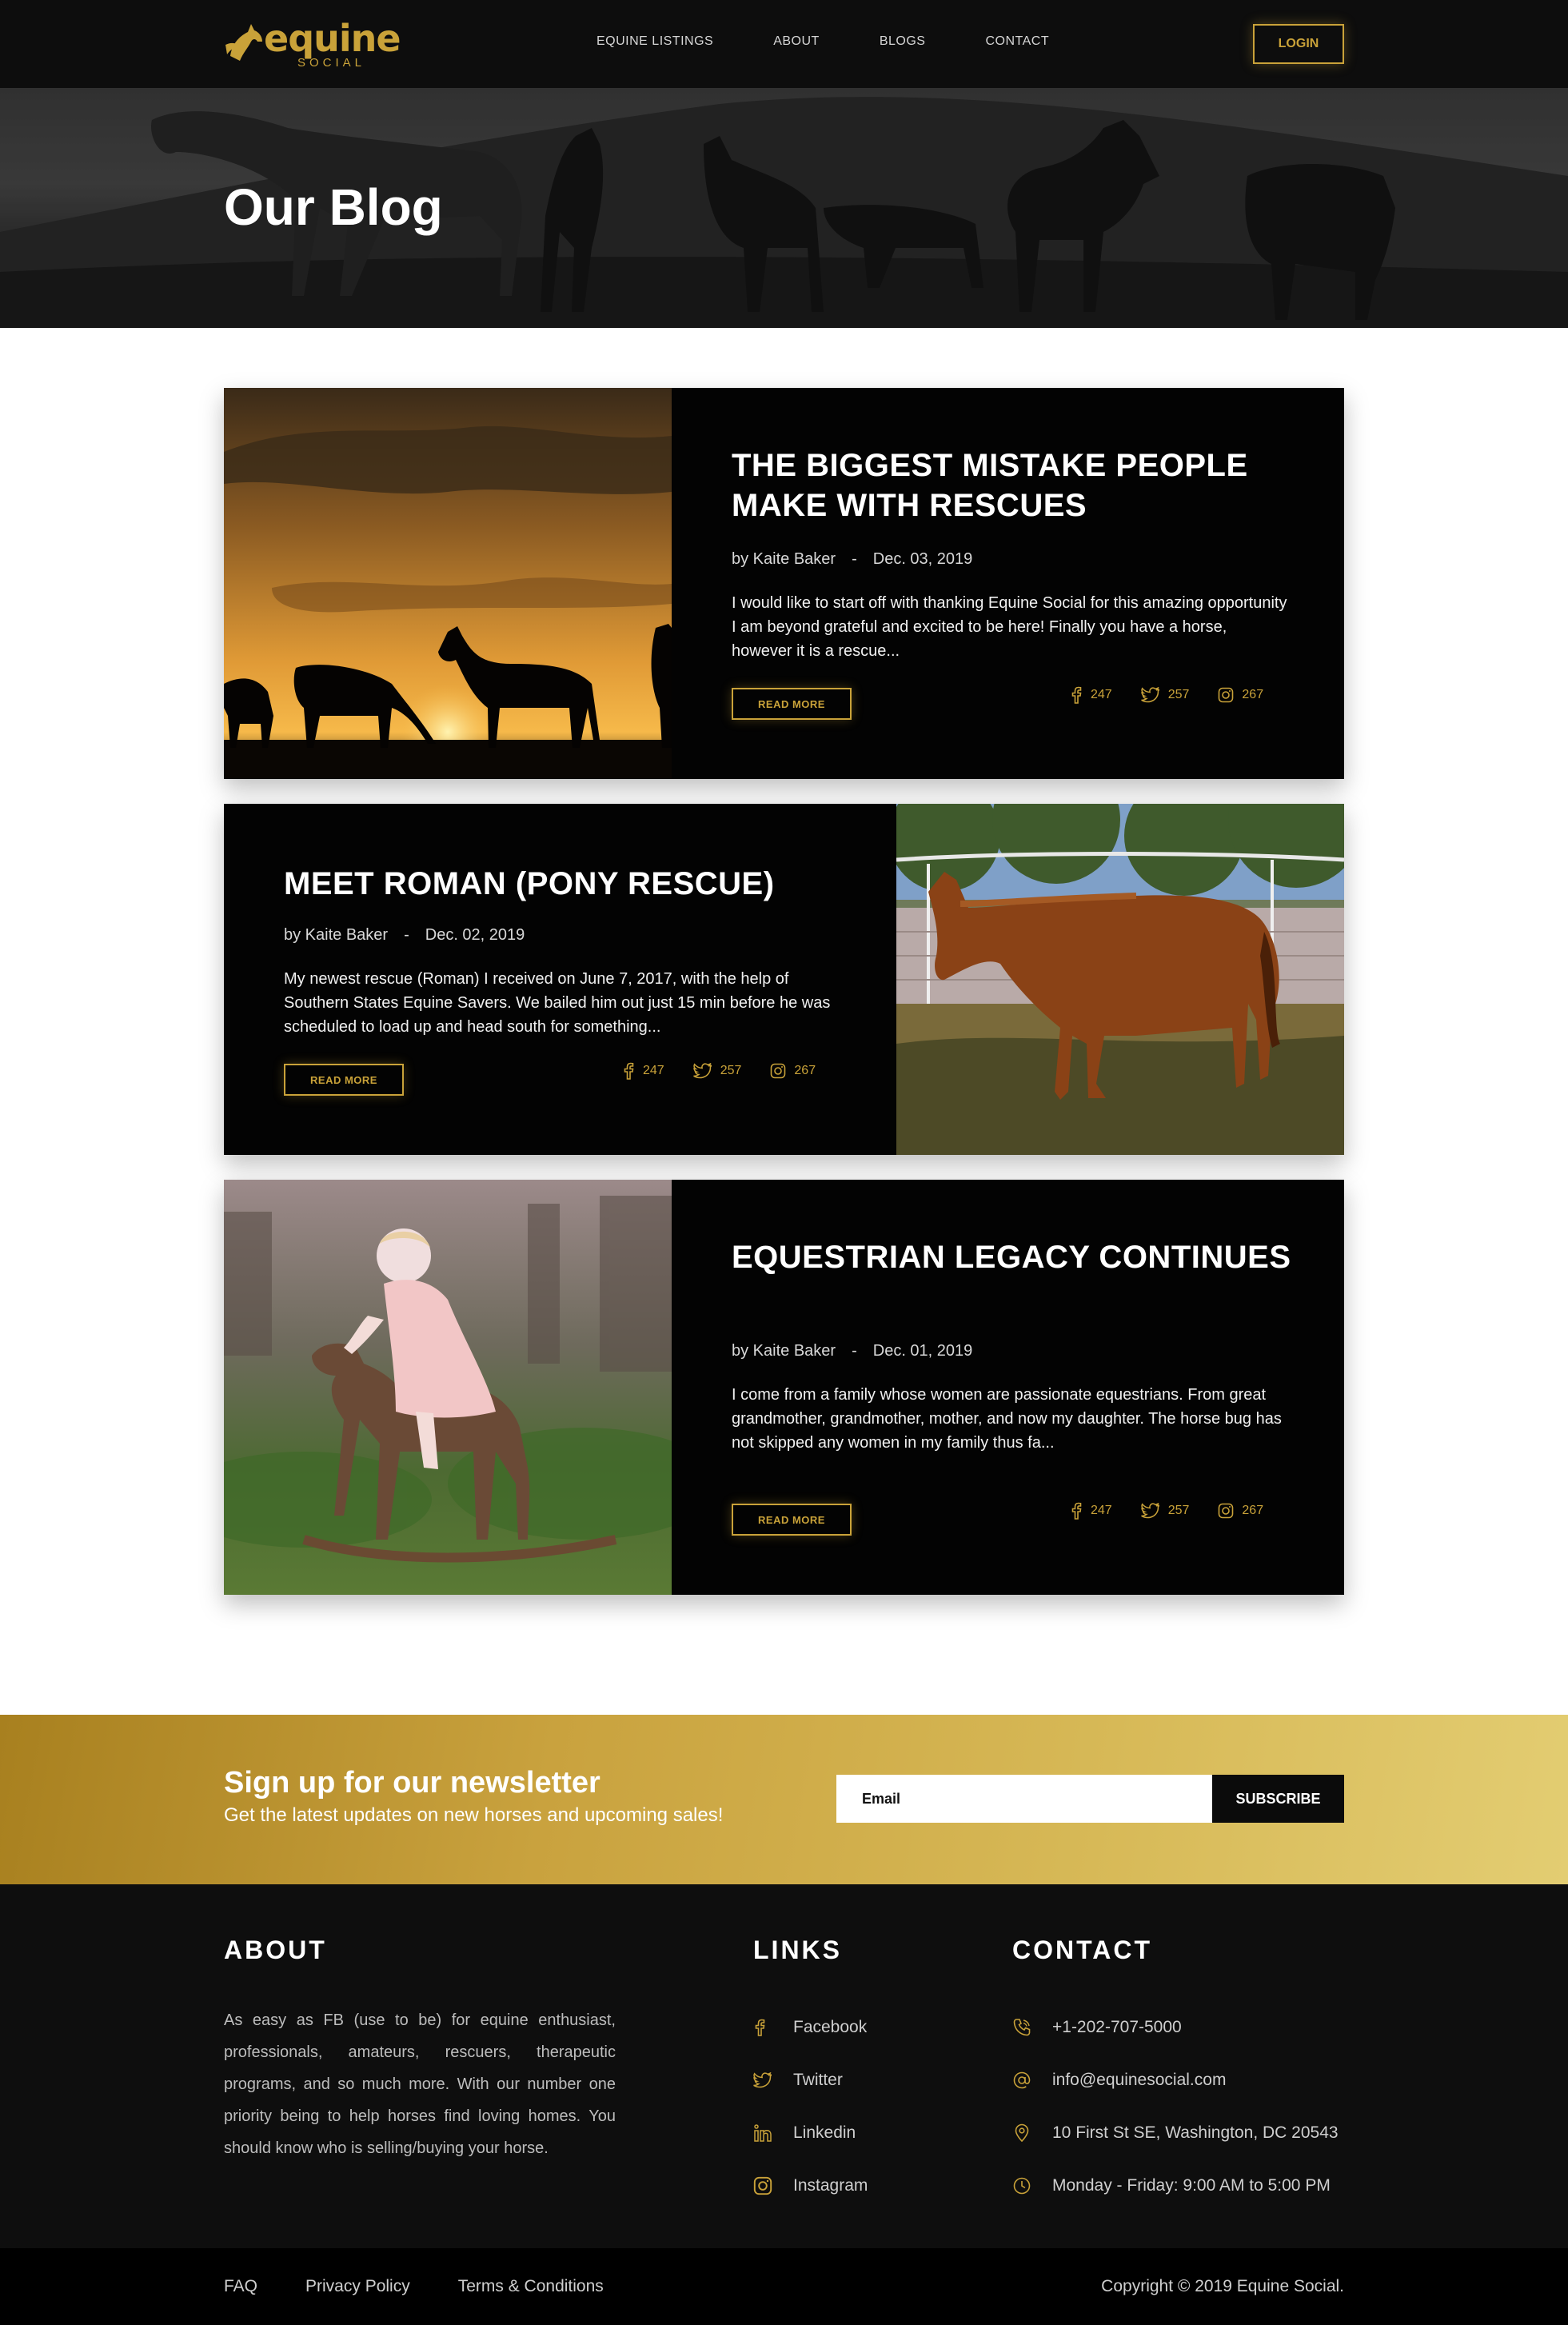  I want to click on terms-link: Terms & Conditions, so click(531, 2286).